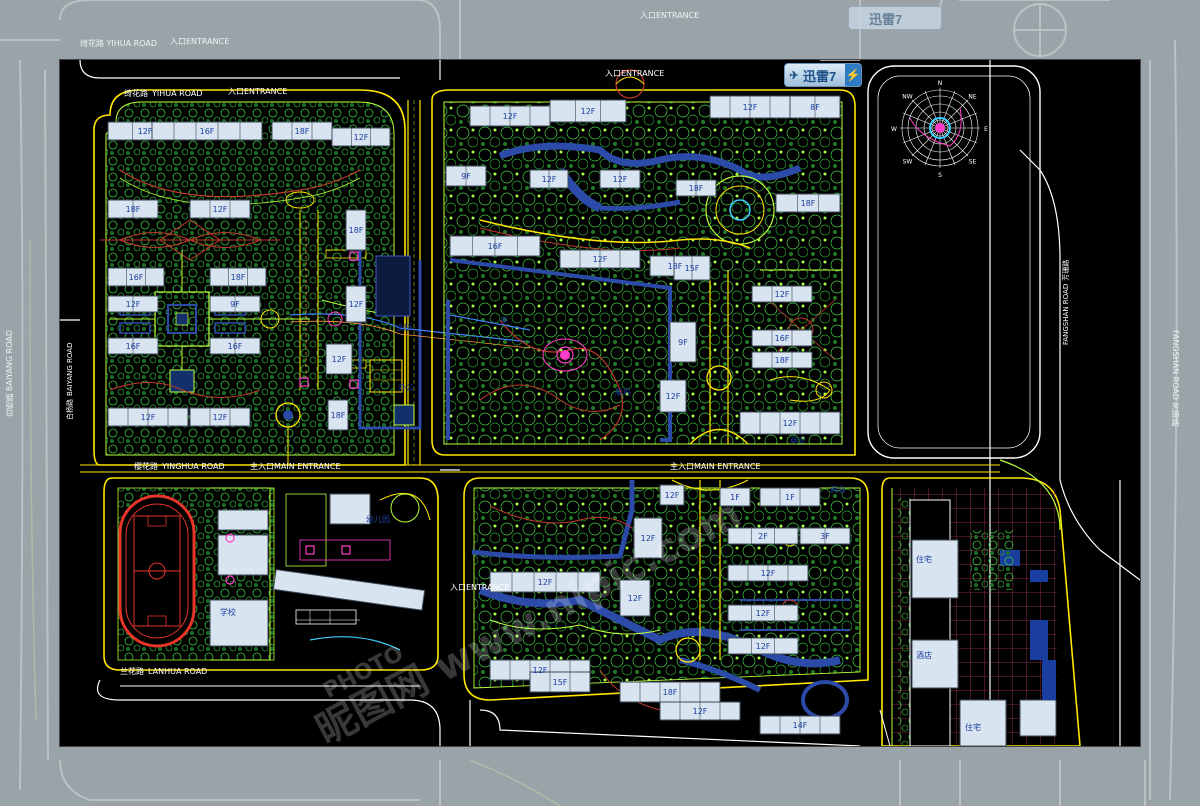  Describe the element at coordinates (798, 440) in the screenshot. I see `label-commerce-north: 商业` at that location.